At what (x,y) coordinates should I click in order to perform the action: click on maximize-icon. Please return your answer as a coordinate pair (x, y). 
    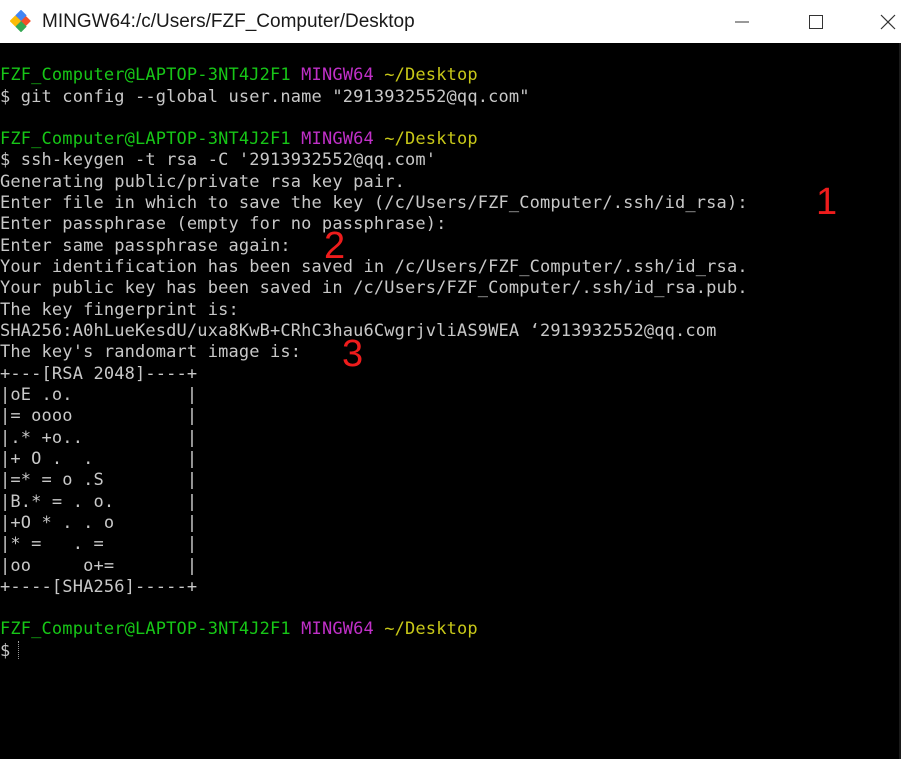
    Looking at the image, I should click on (816, 22).